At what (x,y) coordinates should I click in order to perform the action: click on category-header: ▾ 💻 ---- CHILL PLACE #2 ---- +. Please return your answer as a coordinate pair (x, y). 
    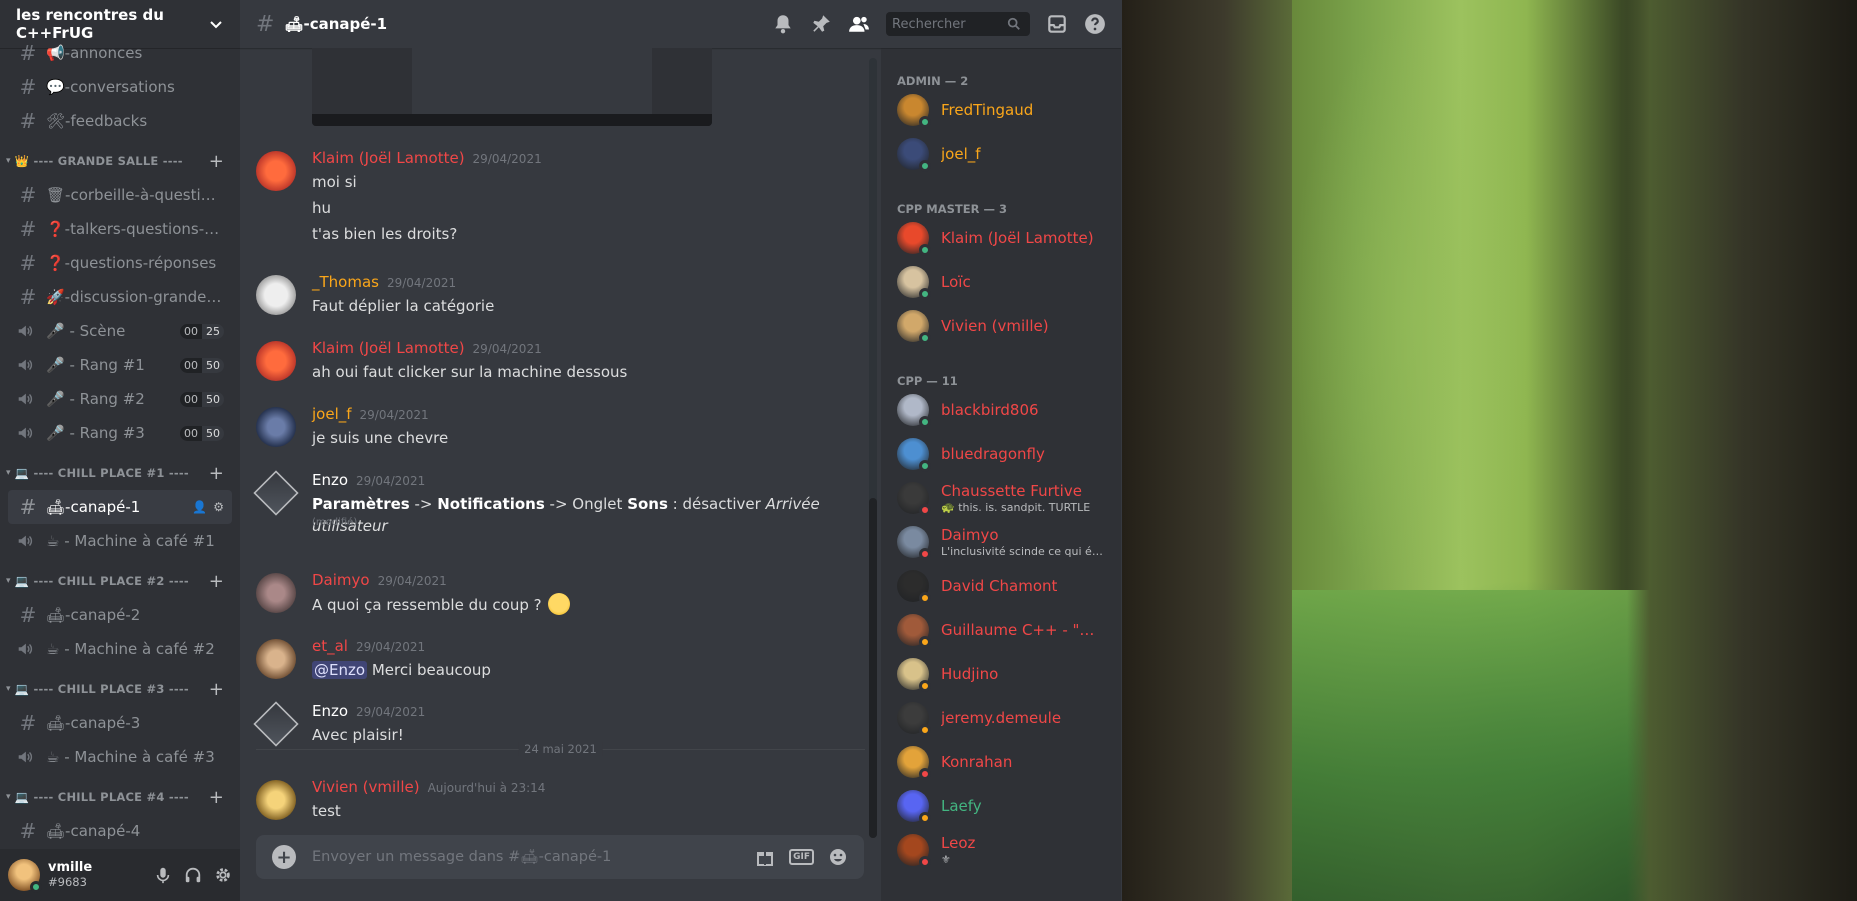
    Looking at the image, I should click on (120, 581).